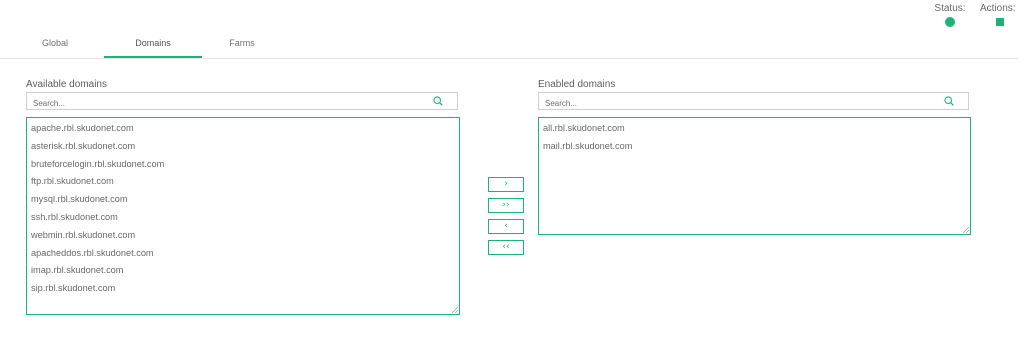 This screenshot has height=348, width=1024. I want to click on enabled-domains-title: Enabled domains, so click(577, 84).